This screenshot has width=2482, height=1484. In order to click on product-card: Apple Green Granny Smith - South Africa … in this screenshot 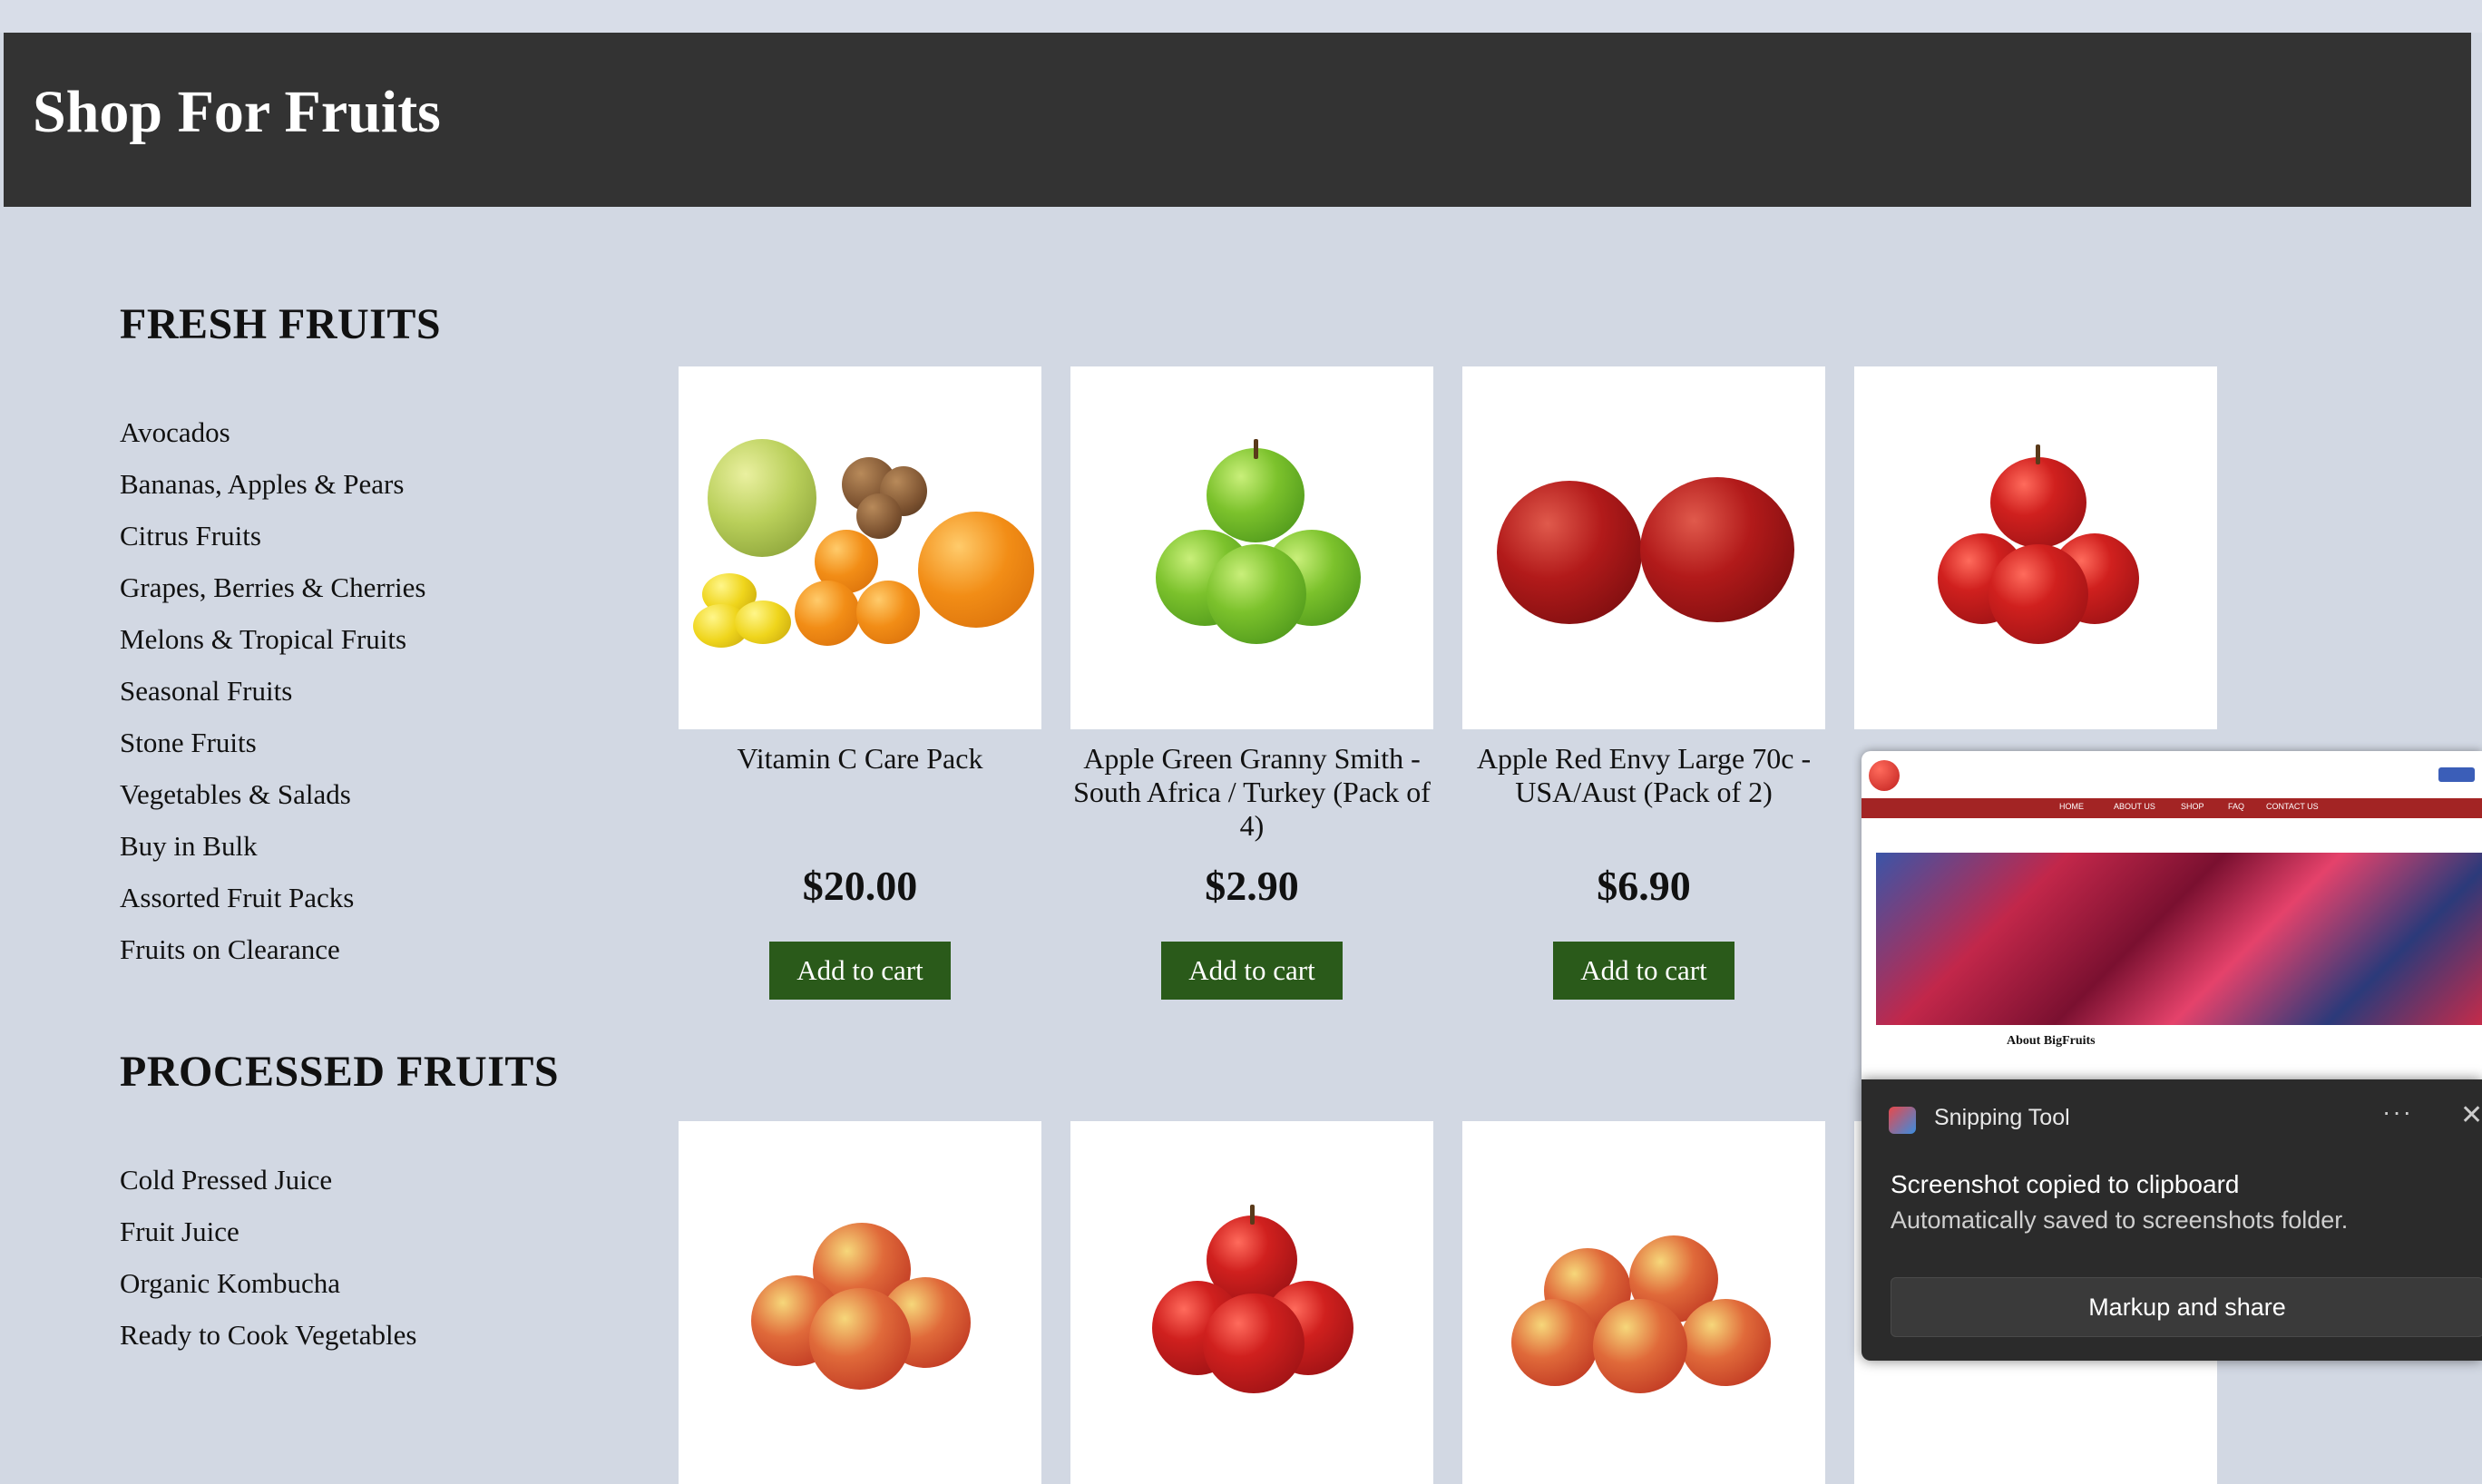, I will do `click(1251, 683)`.